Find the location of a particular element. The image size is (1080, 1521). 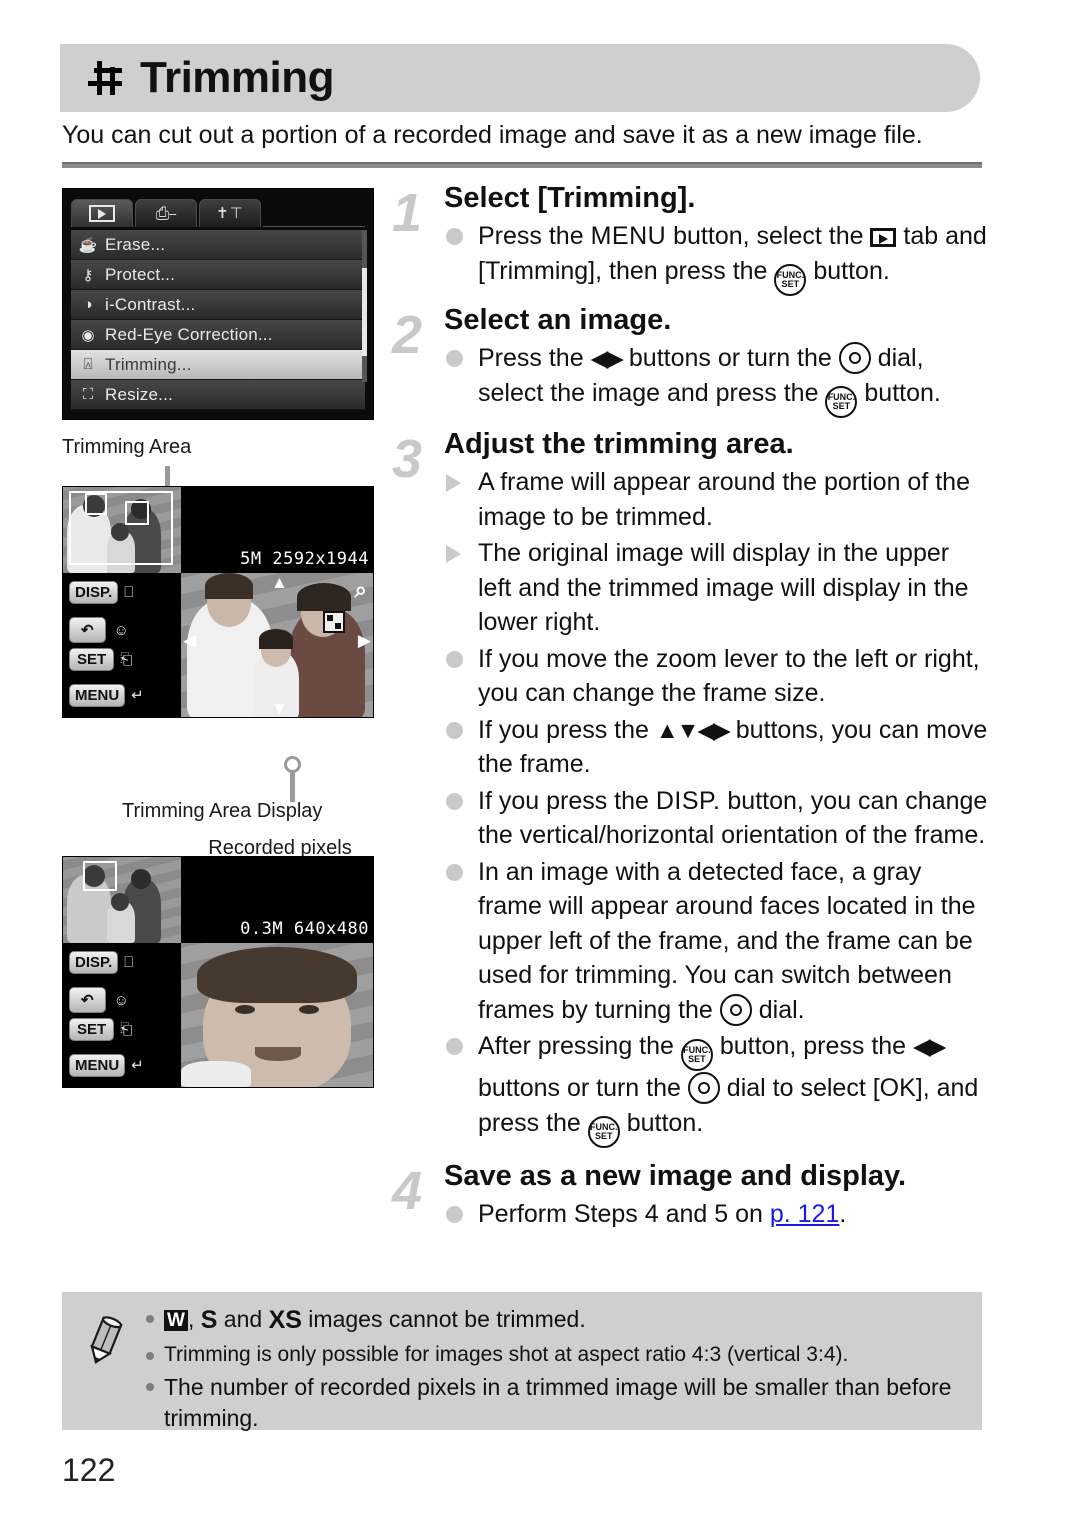

bullet-text: dial. is located at coordinates (778, 1009).